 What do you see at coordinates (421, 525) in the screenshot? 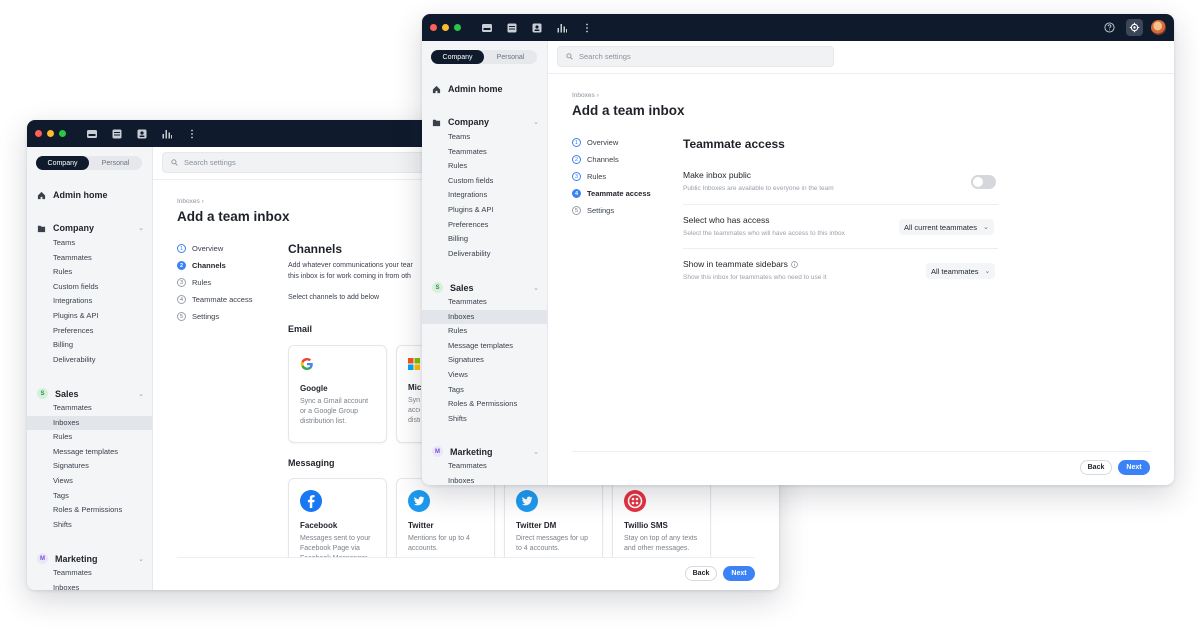
I see `card-title: Twitter` at bounding box center [421, 525].